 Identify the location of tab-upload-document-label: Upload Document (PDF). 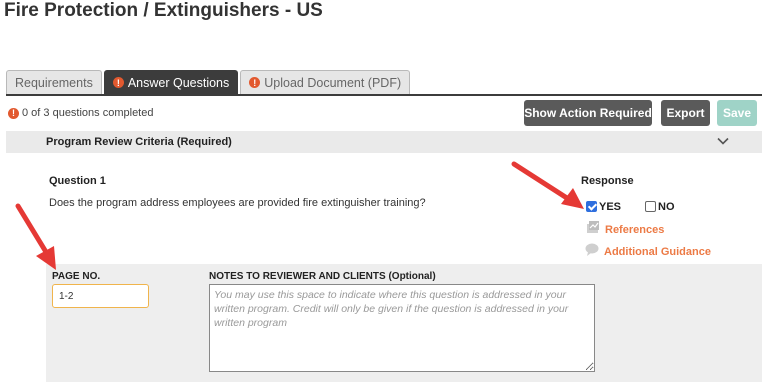
(333, 82).